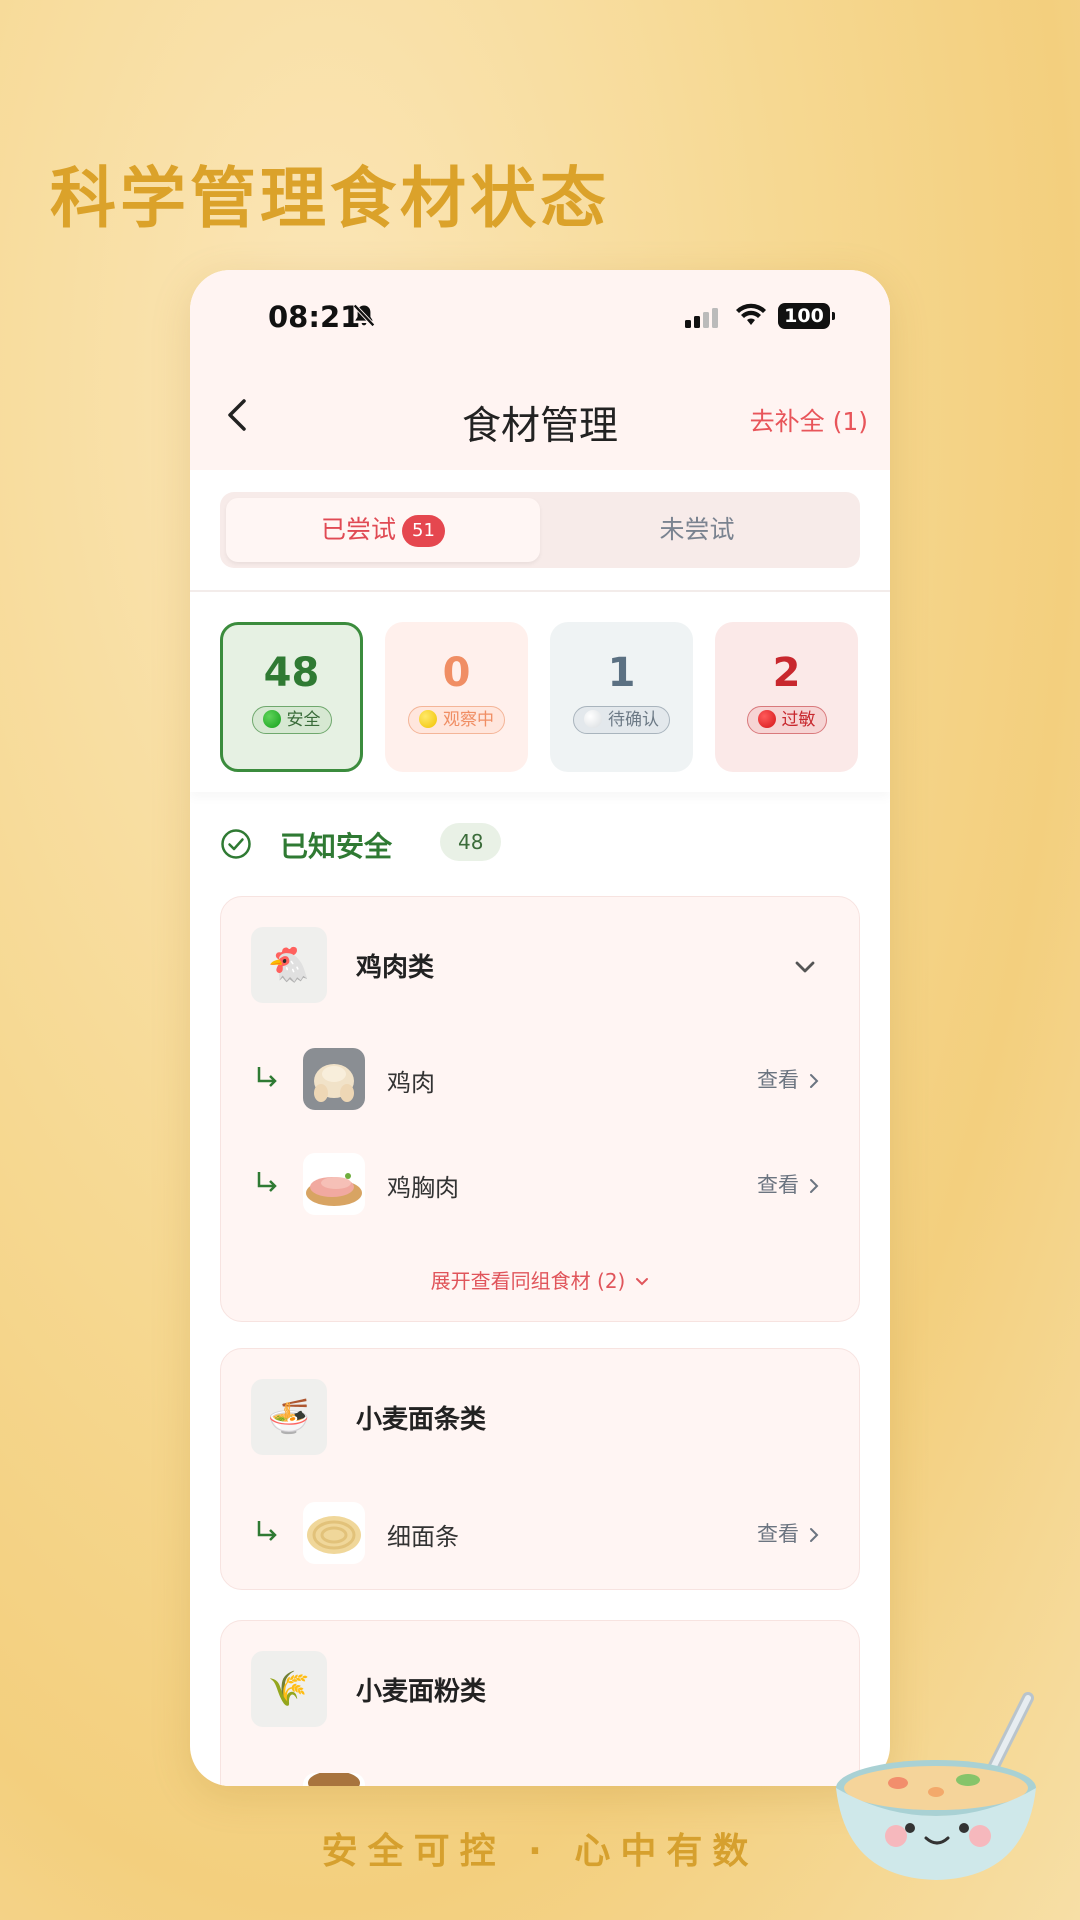 This screenshot has height=1920, width=1080. Describe the element at coordinates (395, 968) in the screenshot. I see `group-name: 鸡肉类` at that location.